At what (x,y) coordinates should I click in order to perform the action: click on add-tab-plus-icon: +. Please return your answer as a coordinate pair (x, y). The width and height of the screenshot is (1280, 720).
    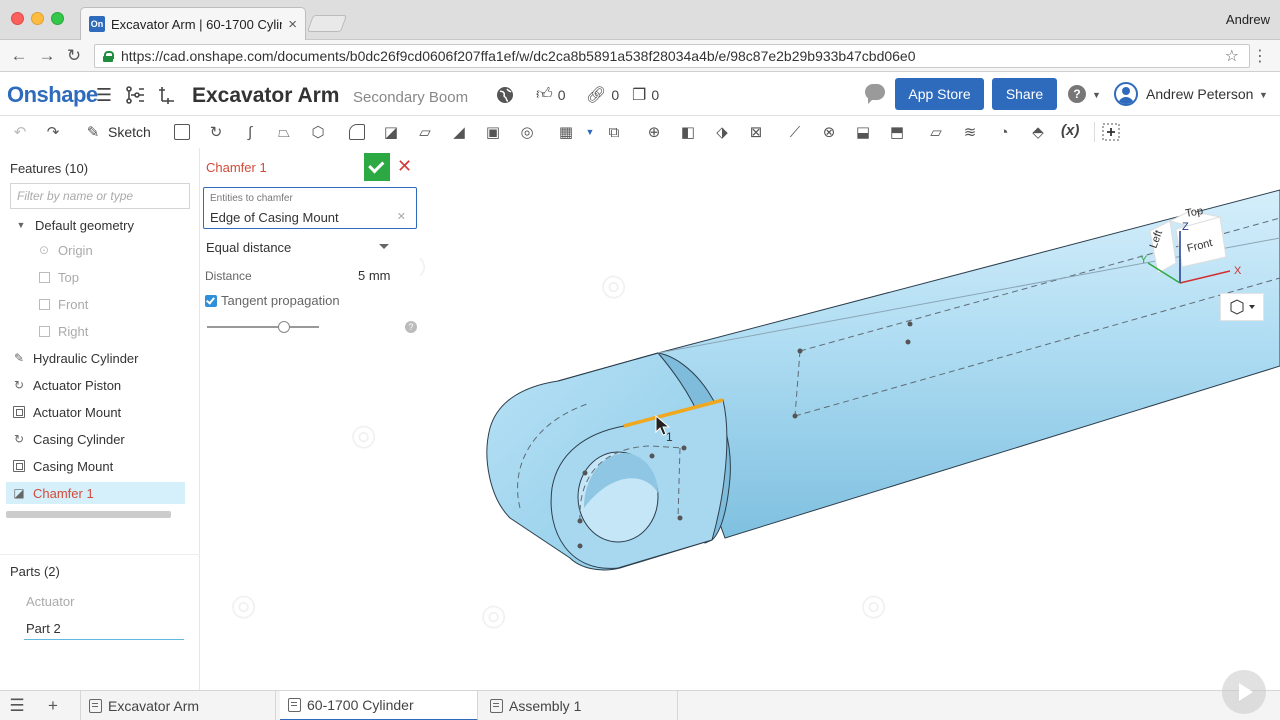
    Looking at the image, I should click on (53, 705).